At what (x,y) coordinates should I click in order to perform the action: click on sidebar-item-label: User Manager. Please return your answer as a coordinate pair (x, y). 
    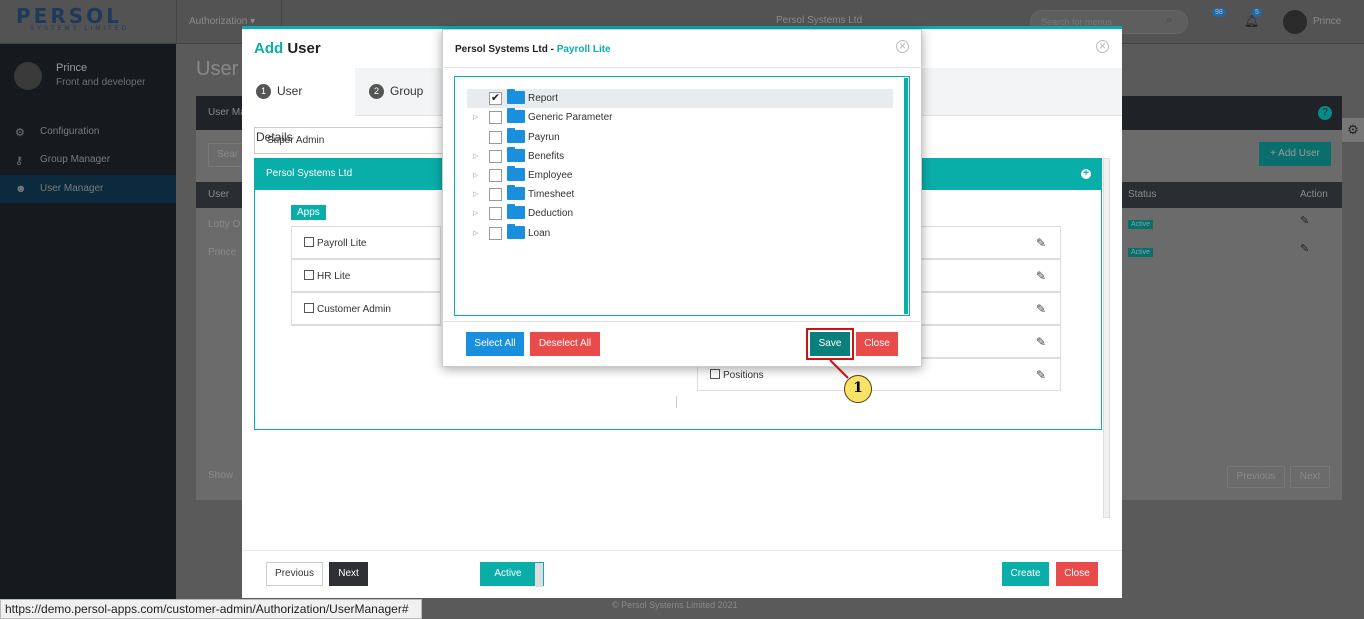
    Looking at the image, I should click on (72, 188).